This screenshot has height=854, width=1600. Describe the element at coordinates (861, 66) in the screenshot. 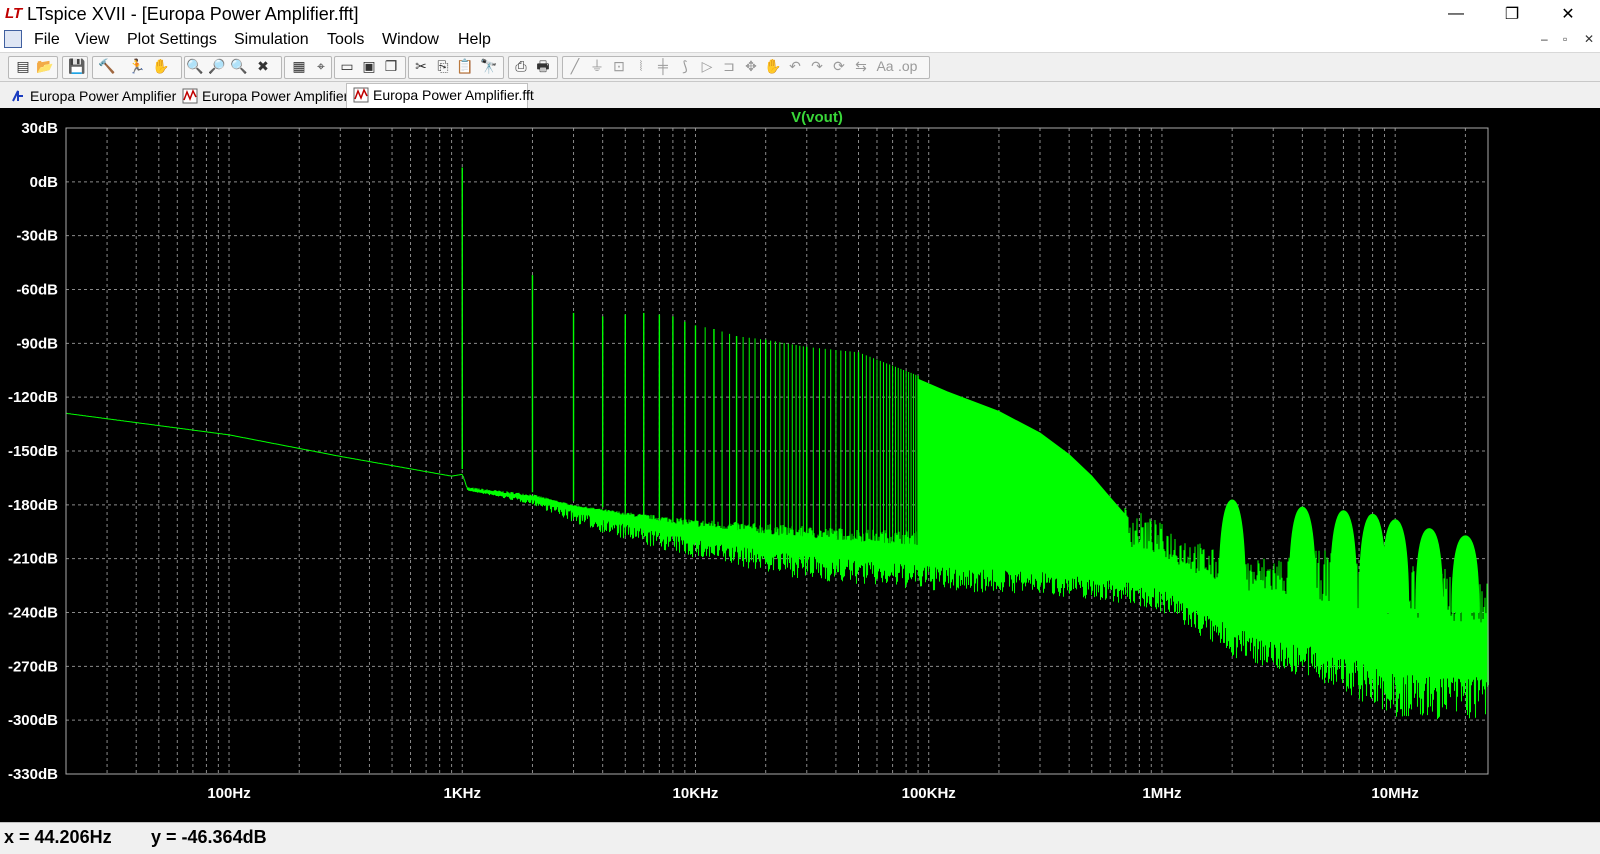

I see `mirror-icon: ⇆` at that location.